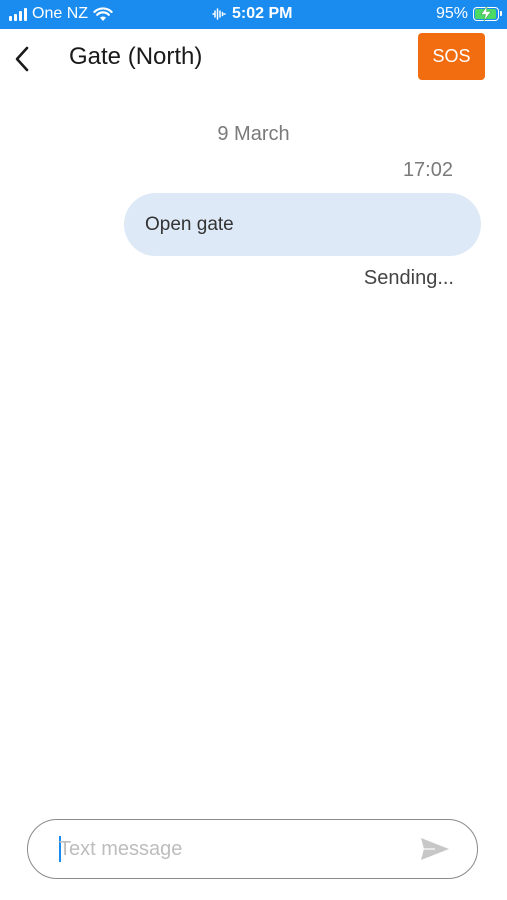  I want to click on message-time: 17:02, so click(427, 170).